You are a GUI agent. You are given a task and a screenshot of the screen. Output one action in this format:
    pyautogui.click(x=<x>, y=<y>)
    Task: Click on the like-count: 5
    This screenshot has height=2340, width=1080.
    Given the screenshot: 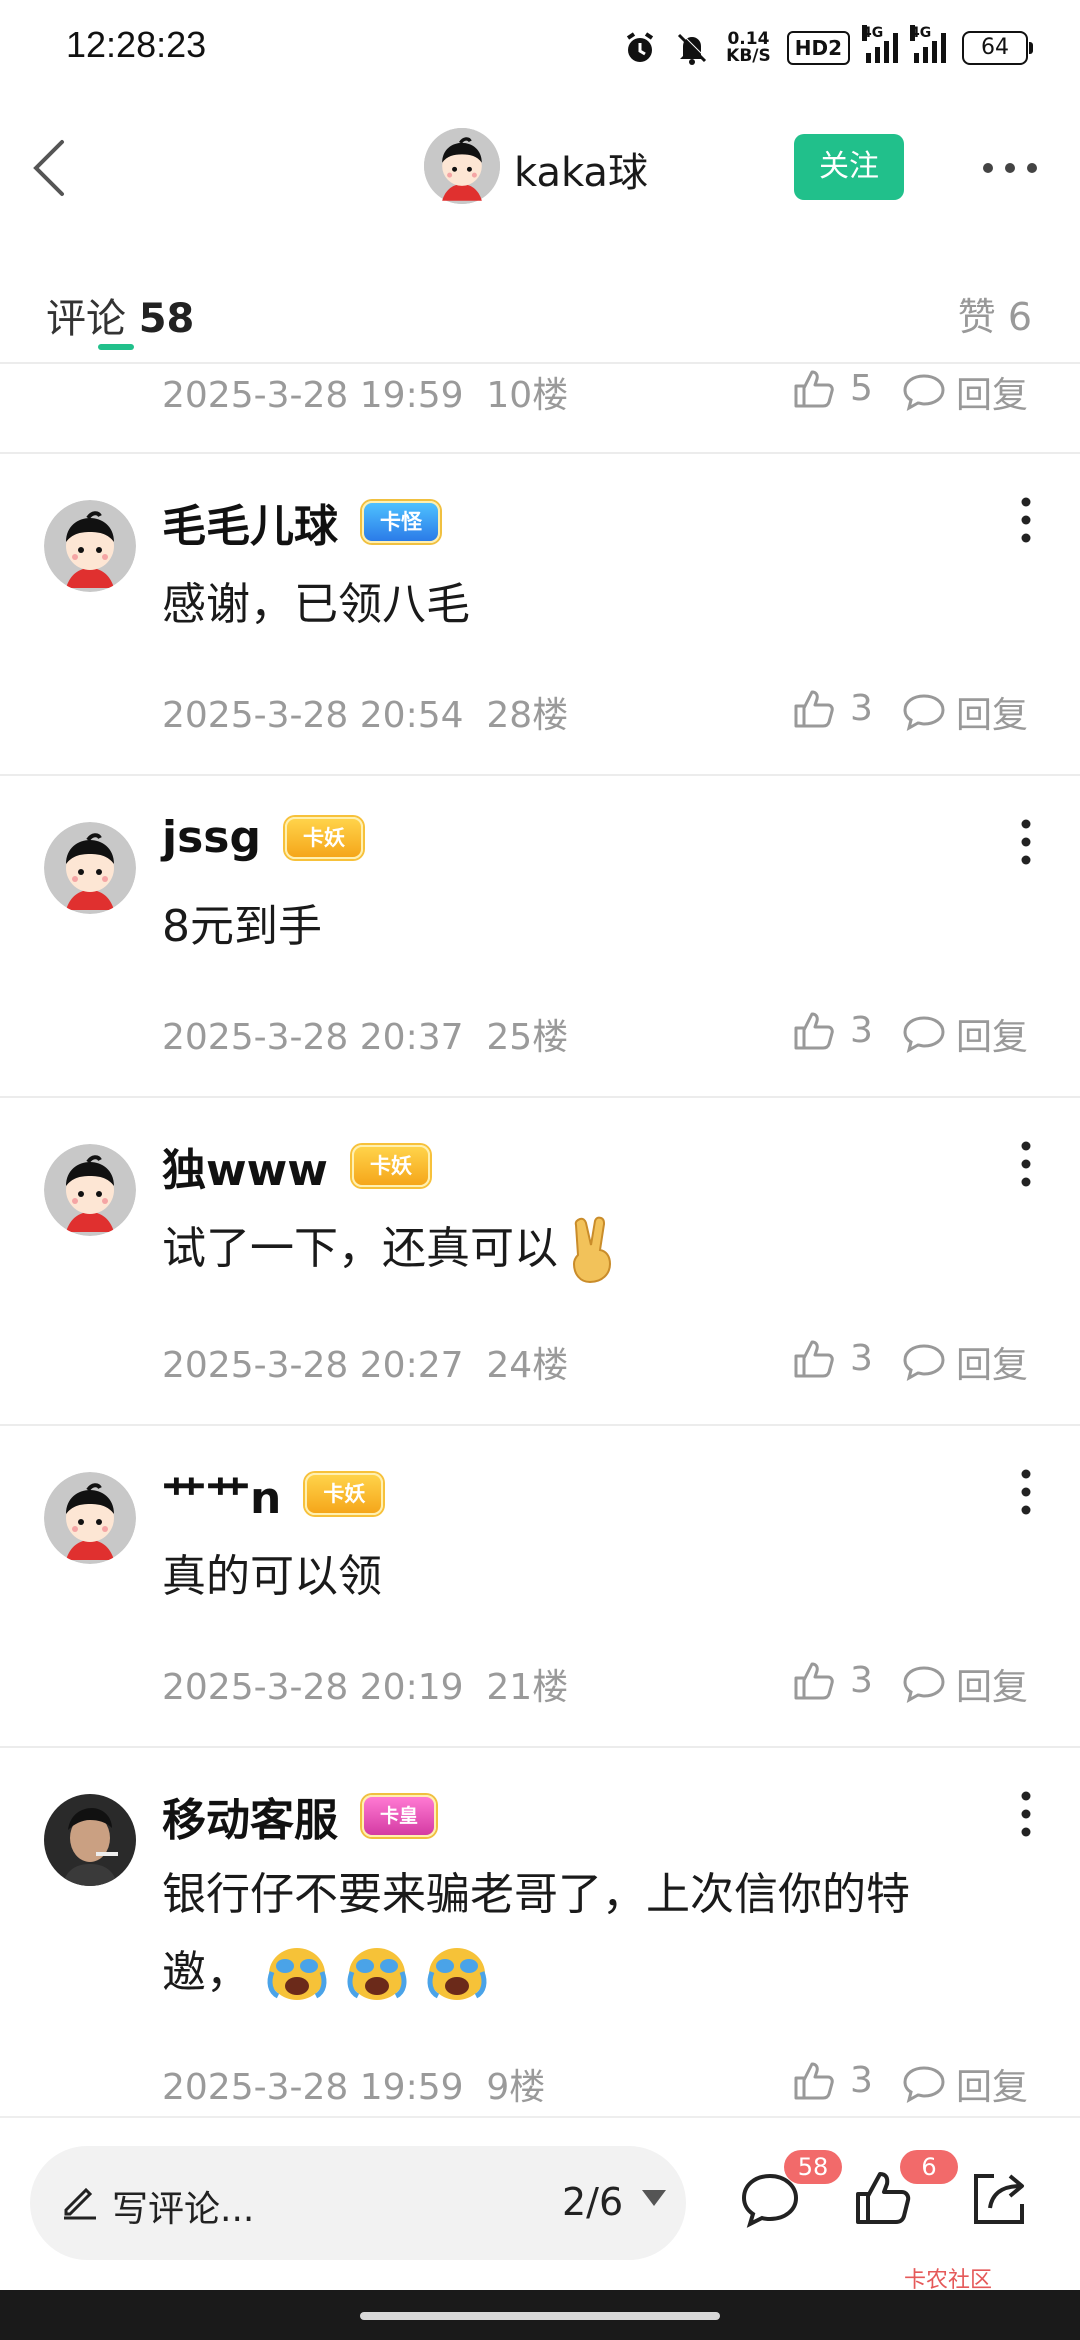 What is the action you would take?
    pyautogui.click(x=861, y=388)
    